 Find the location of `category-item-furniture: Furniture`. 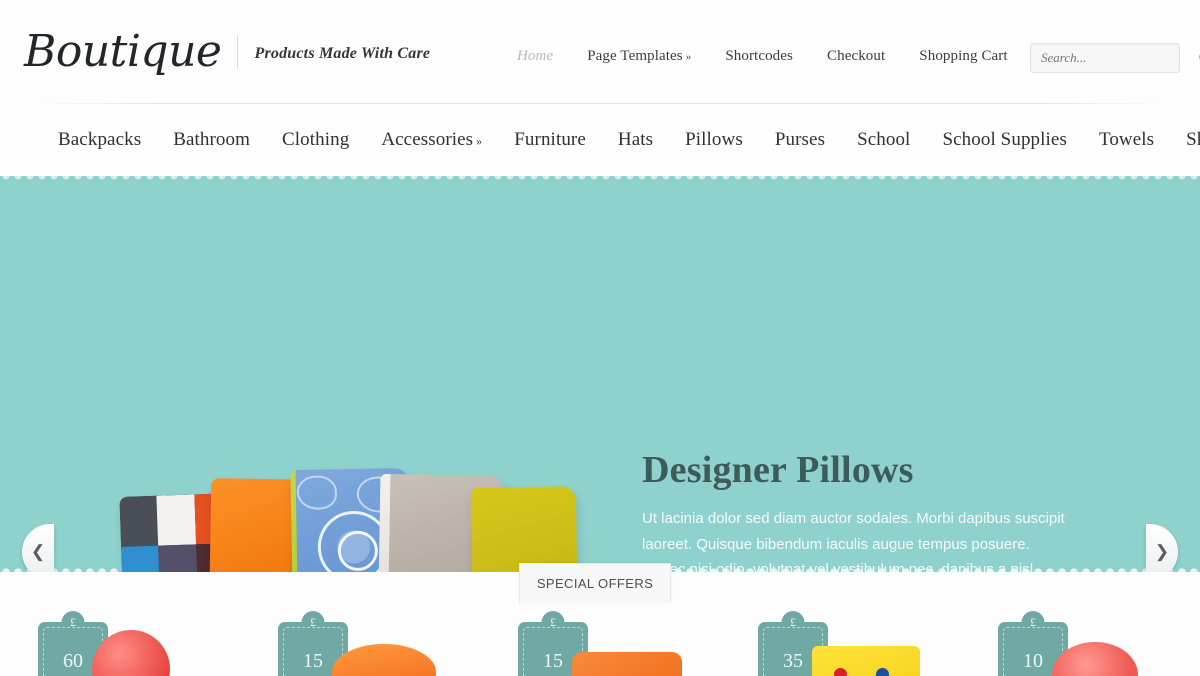

category-item-furniture: Furniture is located at coordinates (550, 140).